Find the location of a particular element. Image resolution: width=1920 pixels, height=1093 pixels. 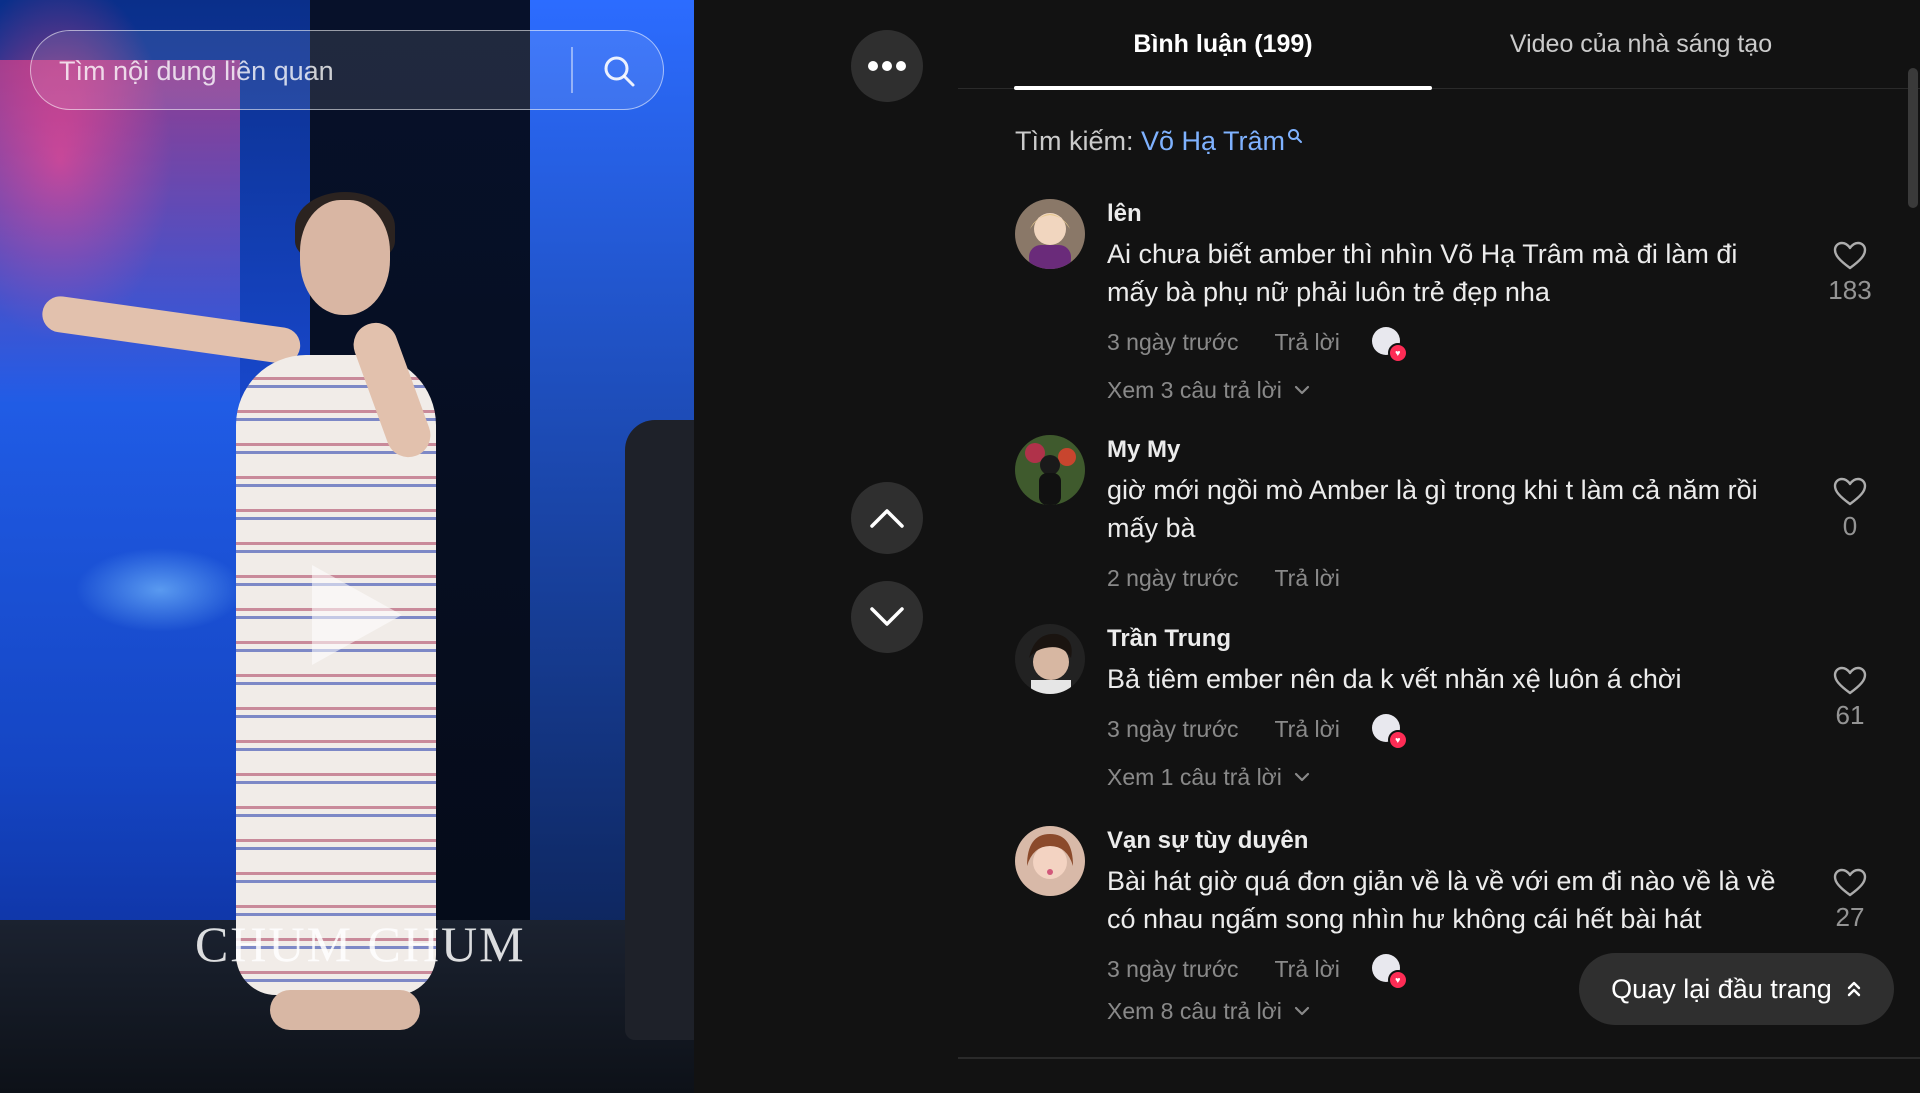

video-watermark: CHUM CHUM is located at coordinates (360, 944).